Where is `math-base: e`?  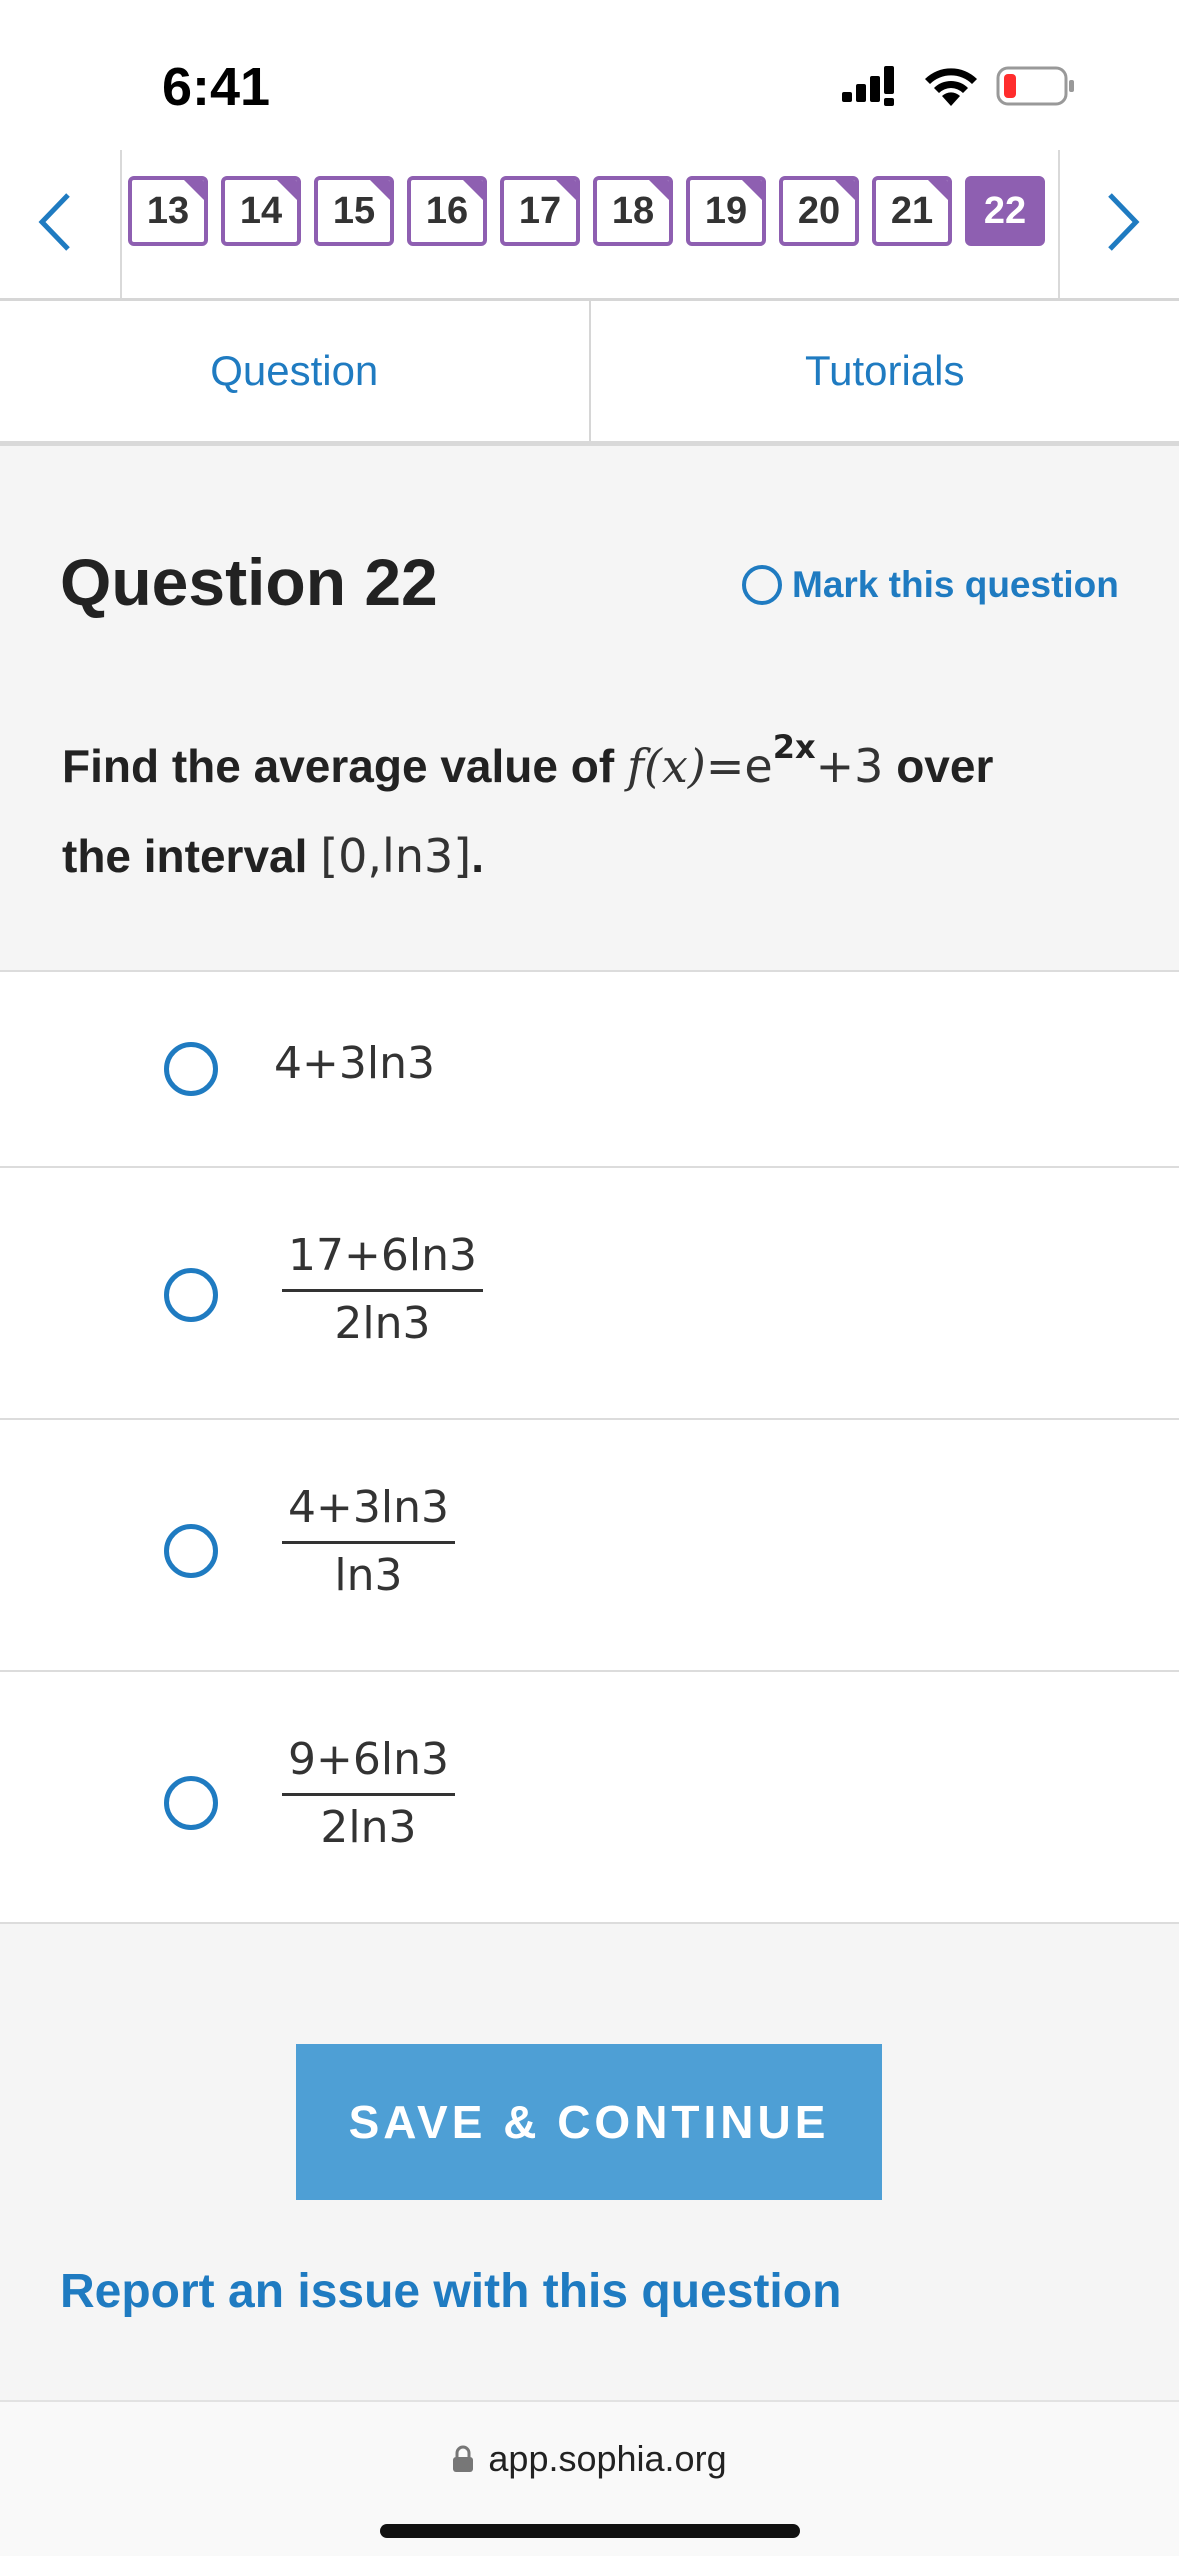
math-base: e is located at coordinates (758, 766).